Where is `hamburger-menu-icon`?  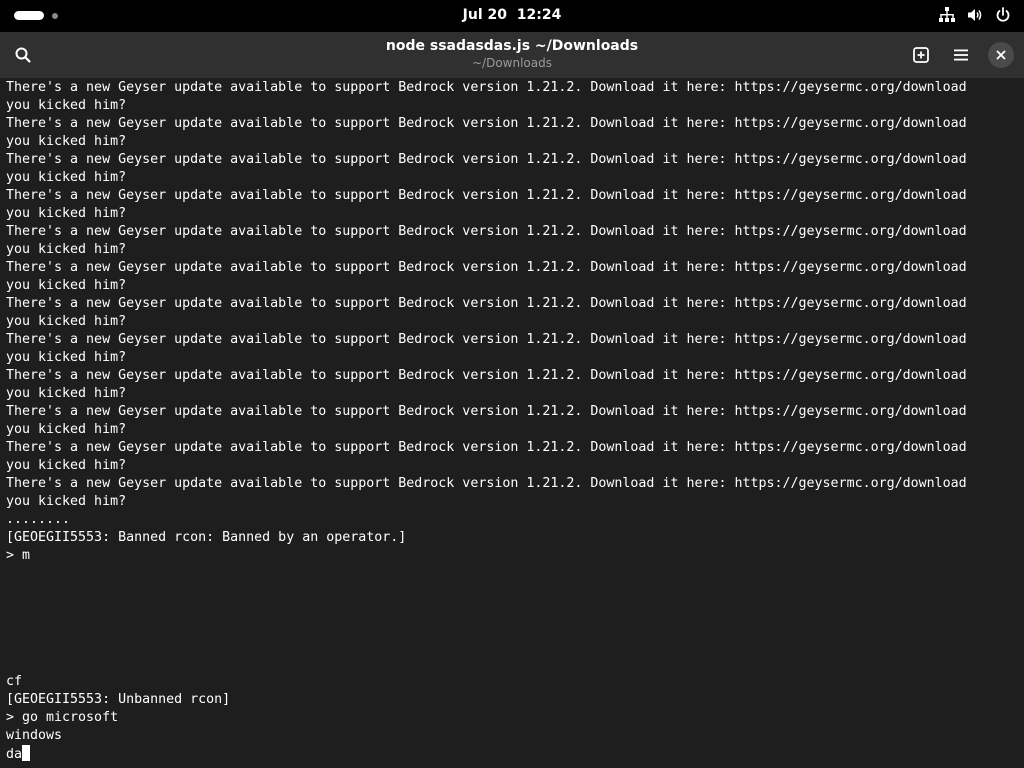
hamburger-menu-icon is located at coordinates (961, 55).